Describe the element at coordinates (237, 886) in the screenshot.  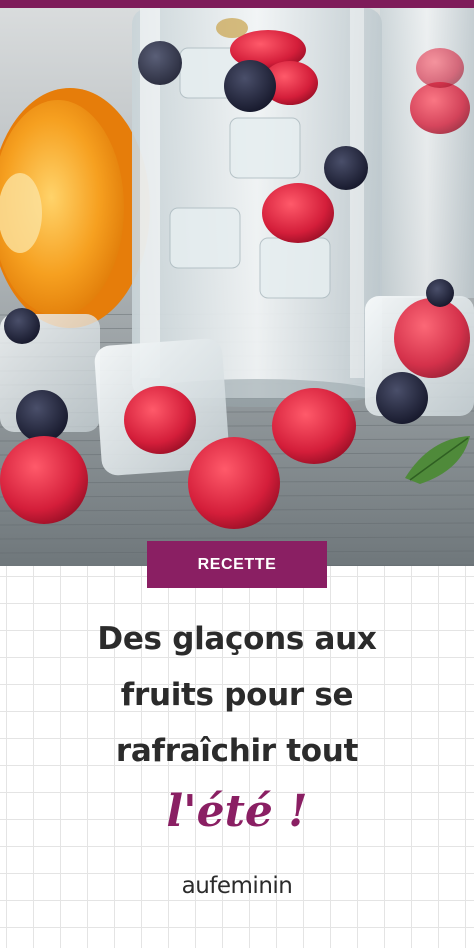
I see `brand-logo: aufeminin` at that location.